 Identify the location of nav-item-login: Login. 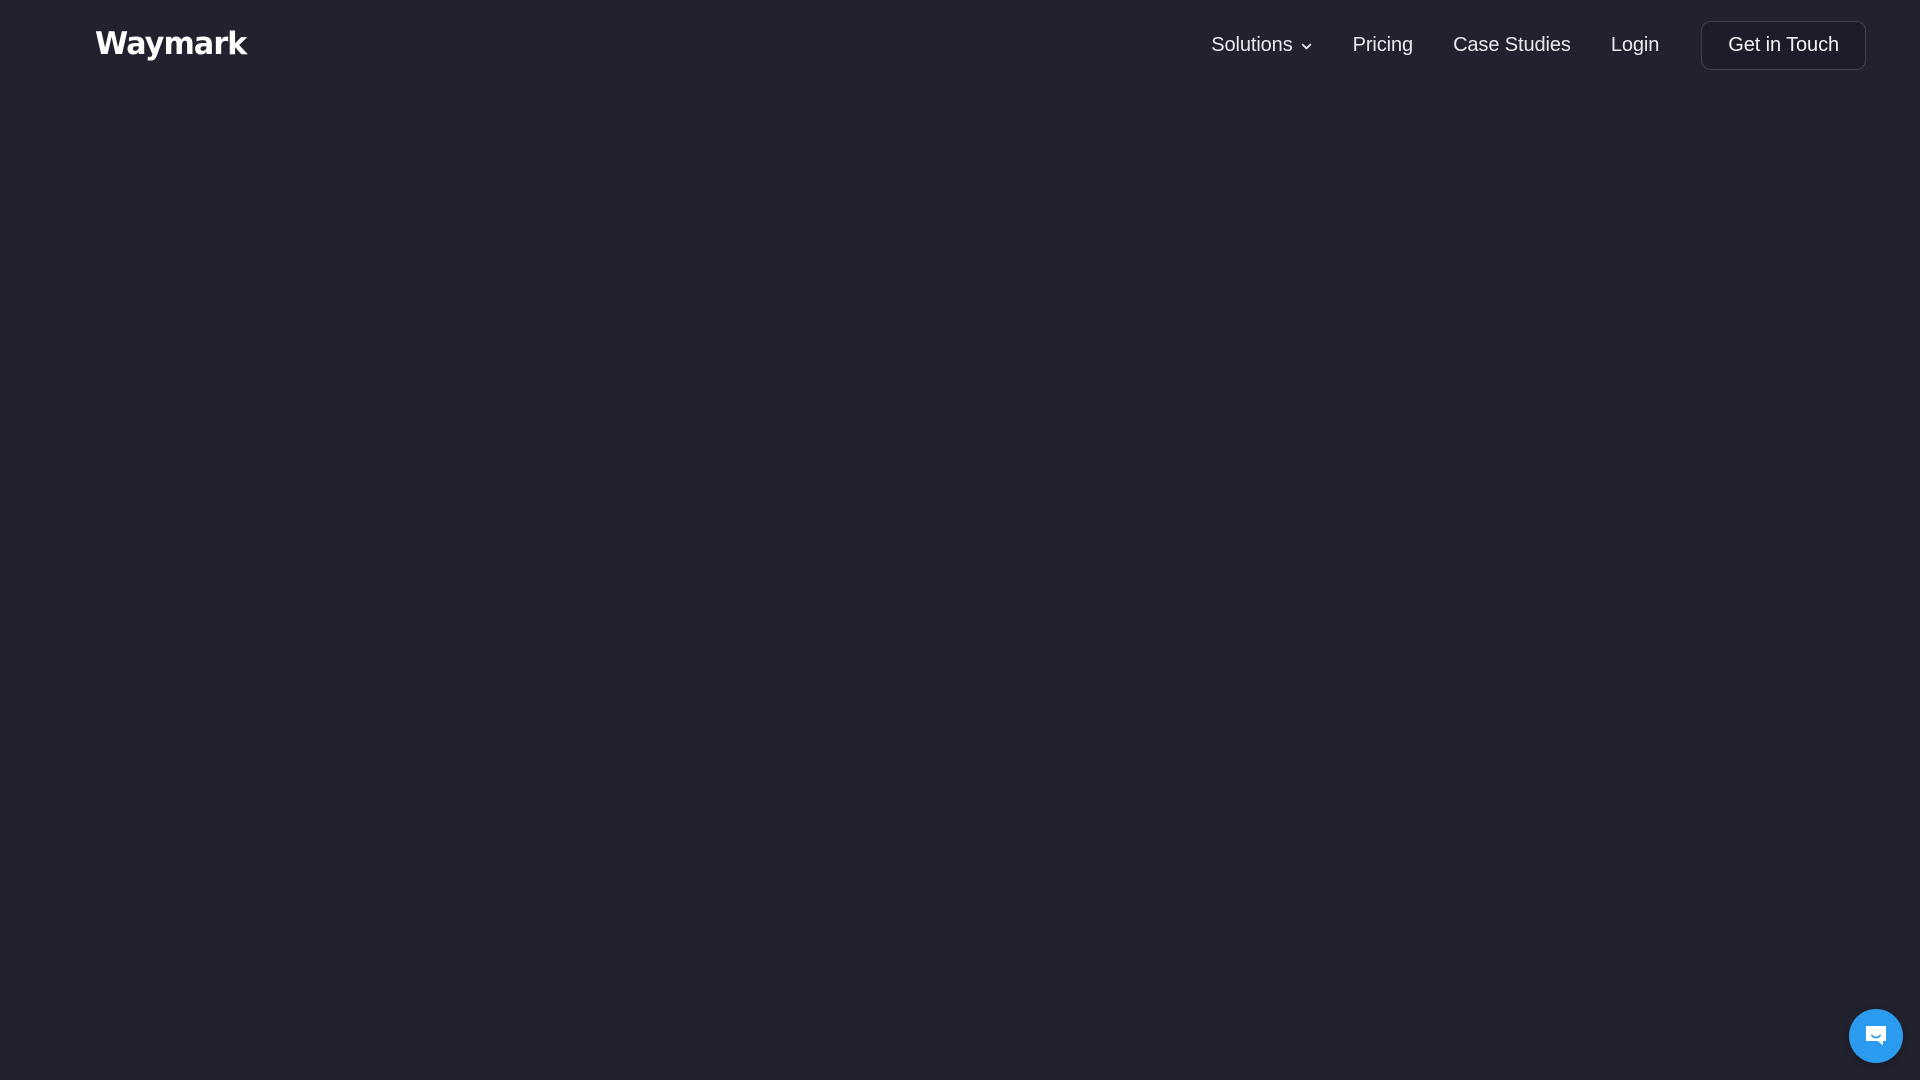
(1635, 45).